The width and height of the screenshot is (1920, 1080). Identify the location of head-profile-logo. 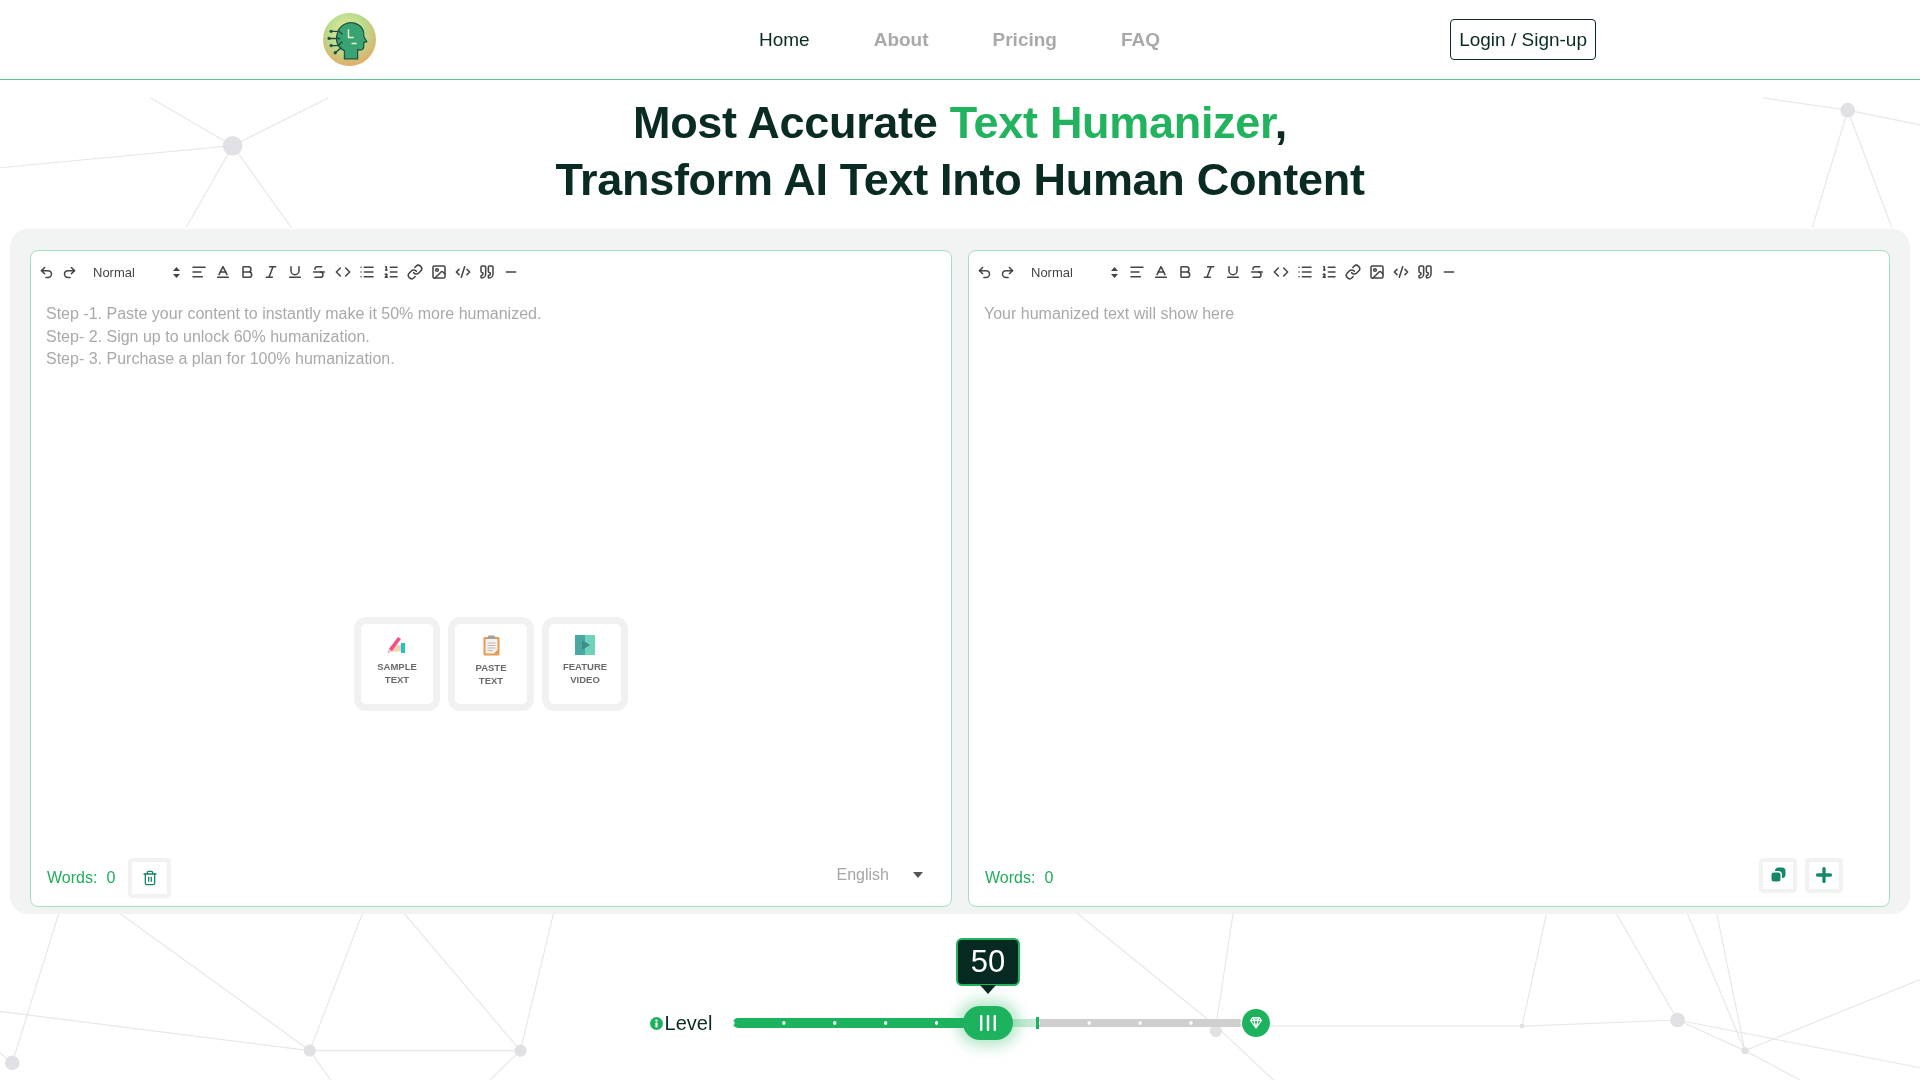
(349, 39).